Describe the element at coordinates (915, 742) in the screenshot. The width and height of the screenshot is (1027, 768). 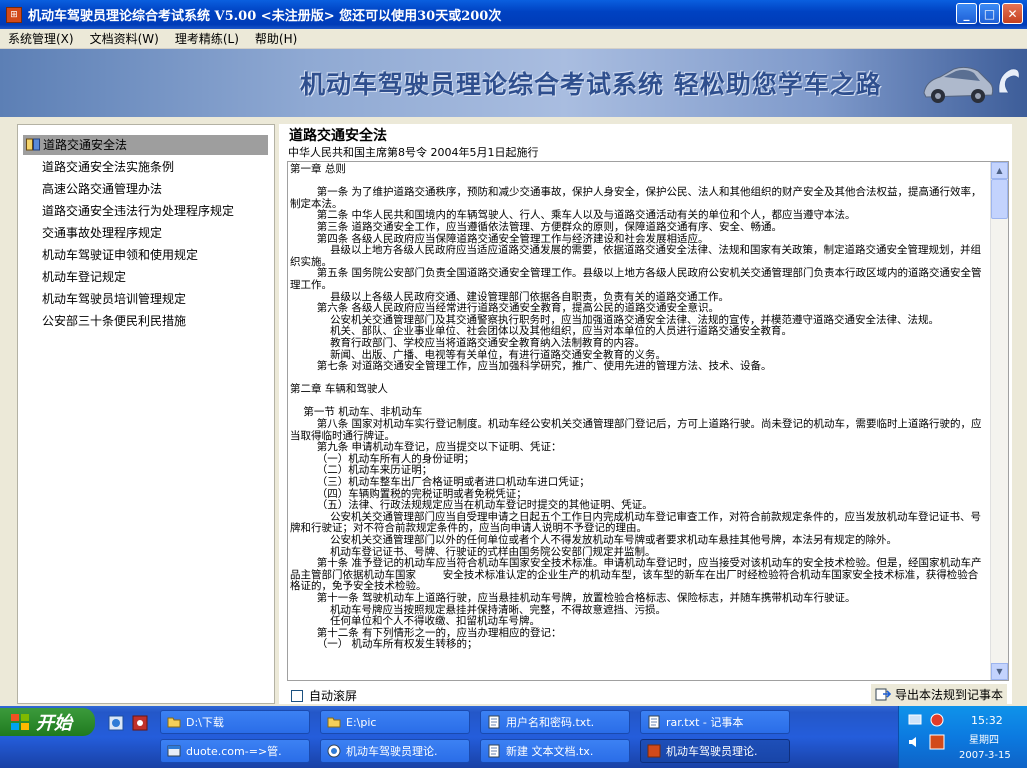
I see `volume-icon` at that location.